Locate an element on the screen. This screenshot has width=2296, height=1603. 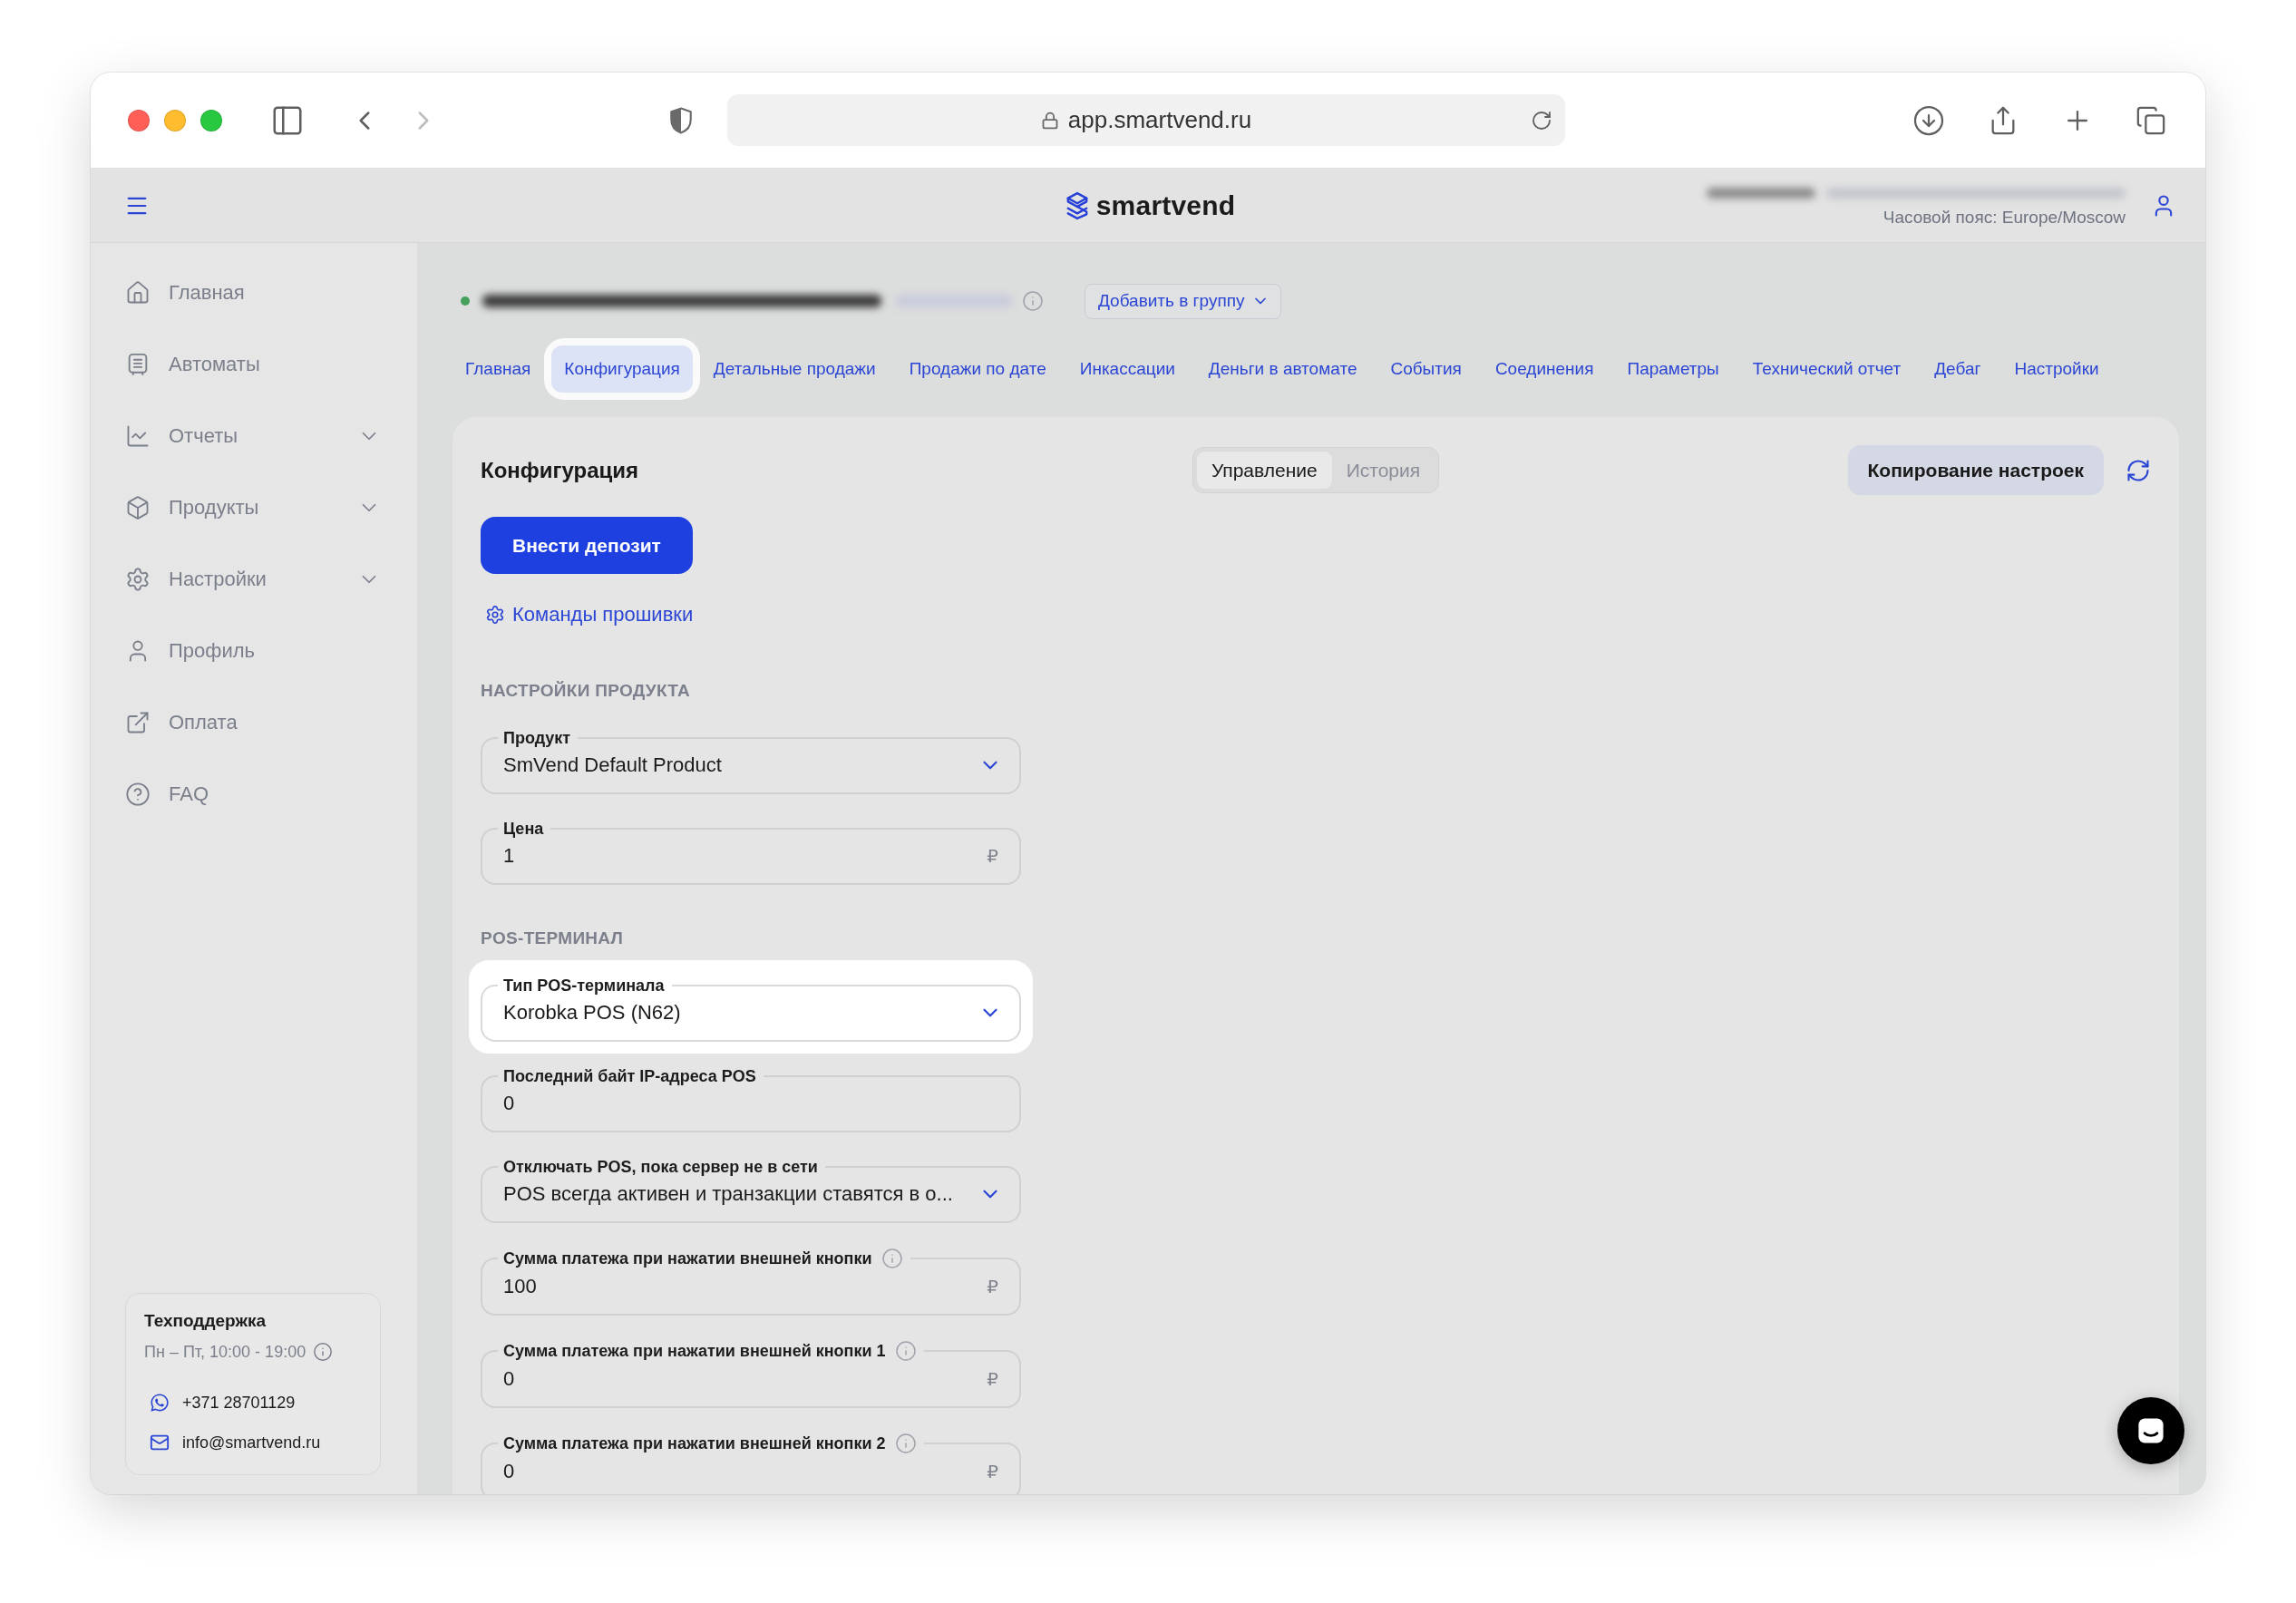
tab: Деньги в автомате is located at coordinates (1282, 369).